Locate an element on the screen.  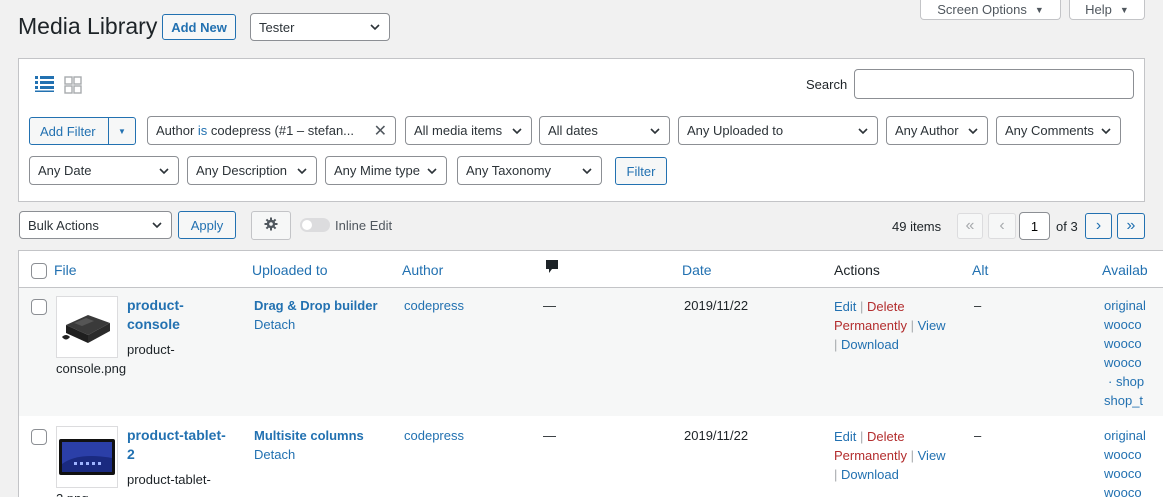
column-available-sizes: Availab is located at coordinates (1125, 270).